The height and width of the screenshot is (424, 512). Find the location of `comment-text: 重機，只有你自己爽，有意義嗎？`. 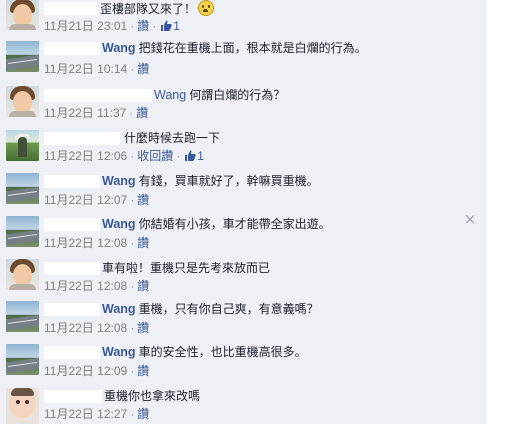

comment-text: 重機，只有你自己爽，有意義嗎？ is located at coordinates (228, 309).